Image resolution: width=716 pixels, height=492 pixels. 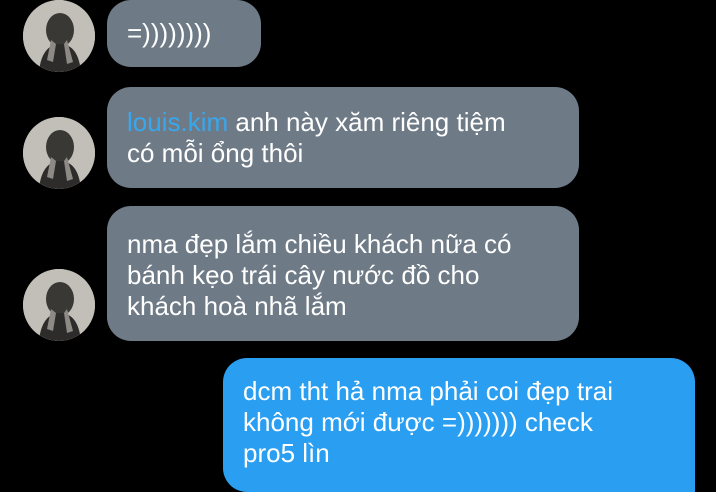 What do you see at coordinates (286, 453) in the screenshot?
I see `message-text: pro5 lìn` at bounding box center [286, 453].